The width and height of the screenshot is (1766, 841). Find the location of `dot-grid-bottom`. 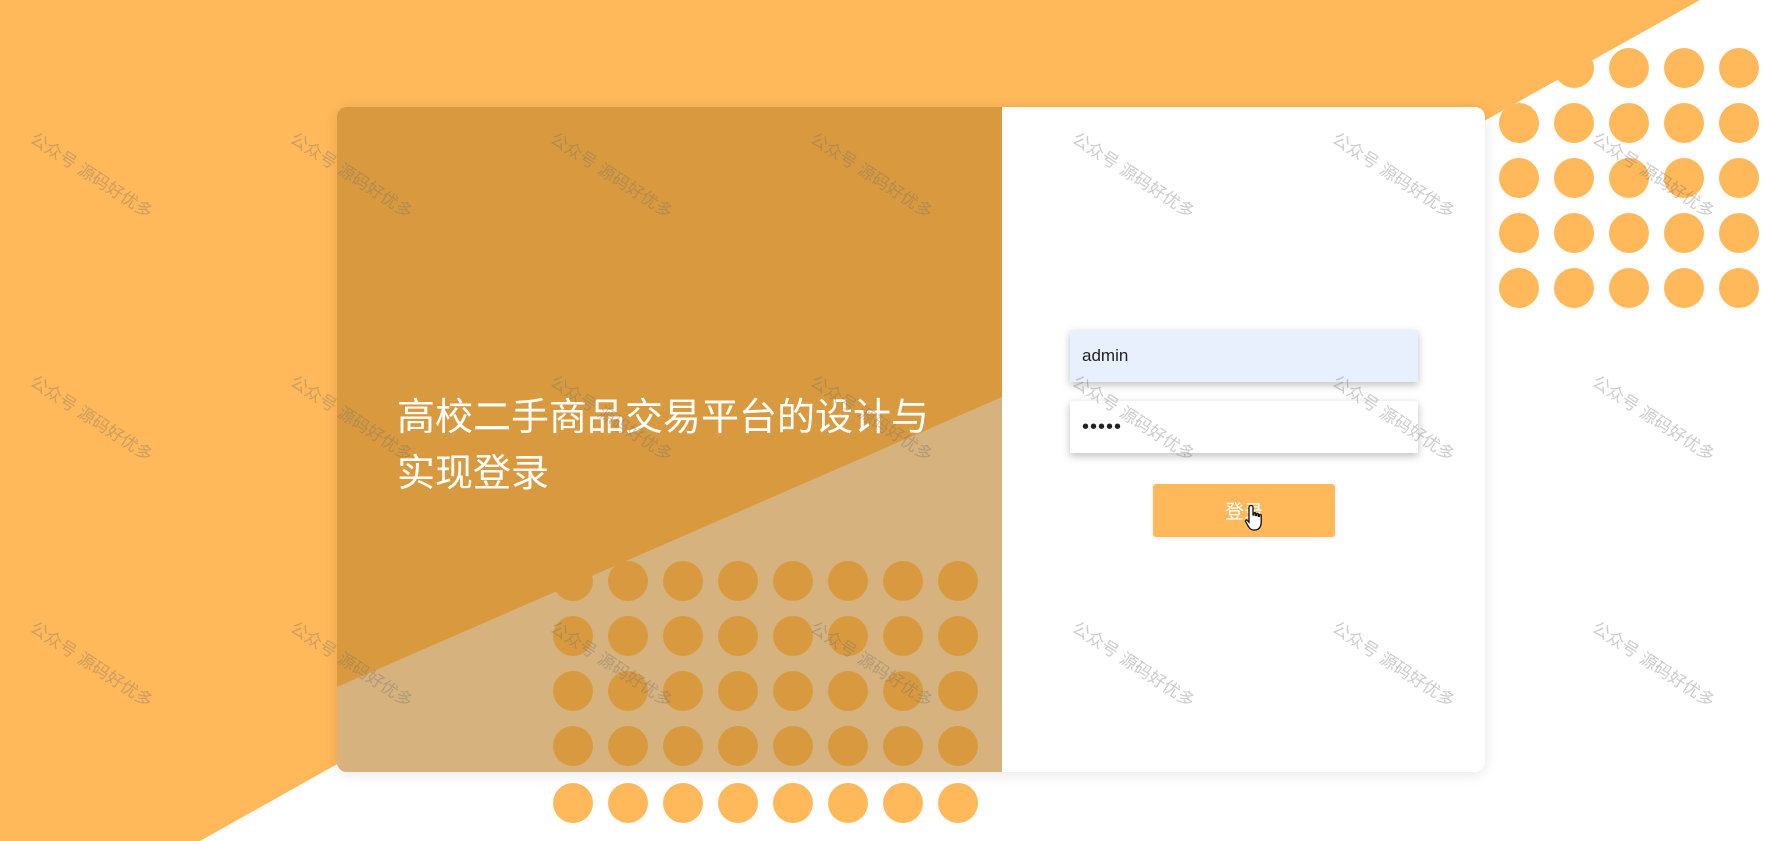

dot-grid-bottom is located at coordinates (765, 803).